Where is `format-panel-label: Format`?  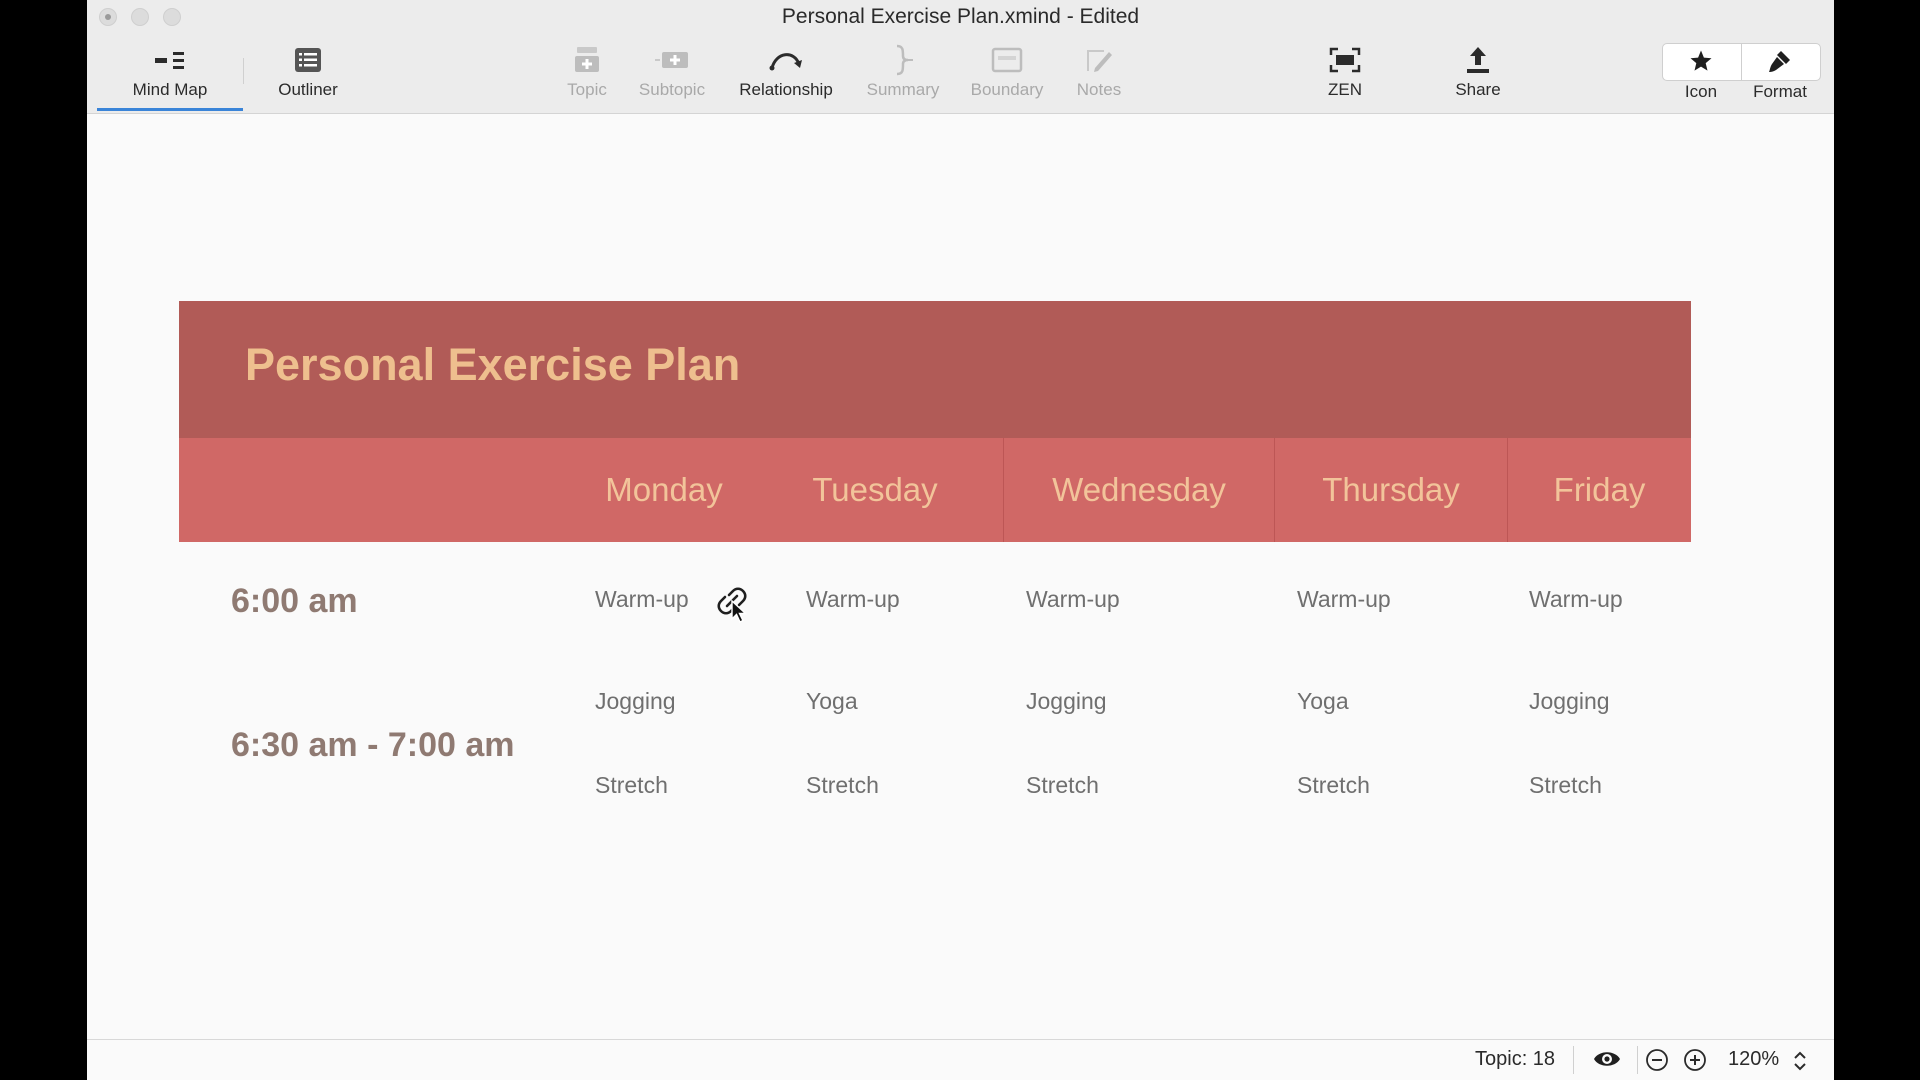
format-panel-label: Format is located at coordinates (1780, 91).